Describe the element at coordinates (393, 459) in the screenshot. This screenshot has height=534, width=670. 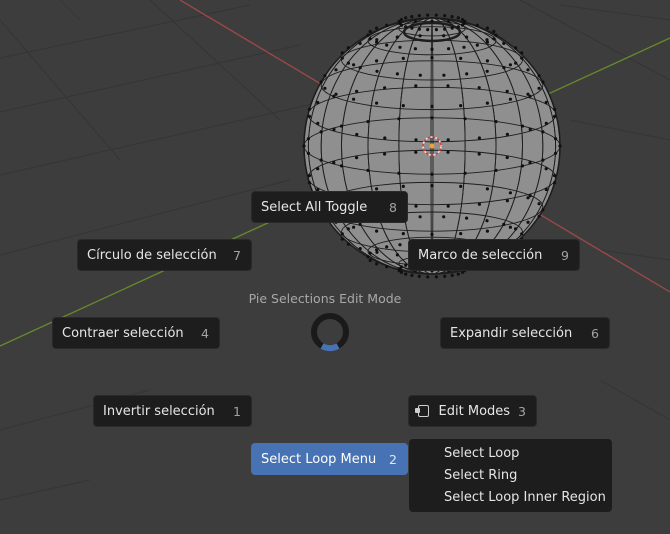
I see `pie-item-shortcut: 2` at that location.